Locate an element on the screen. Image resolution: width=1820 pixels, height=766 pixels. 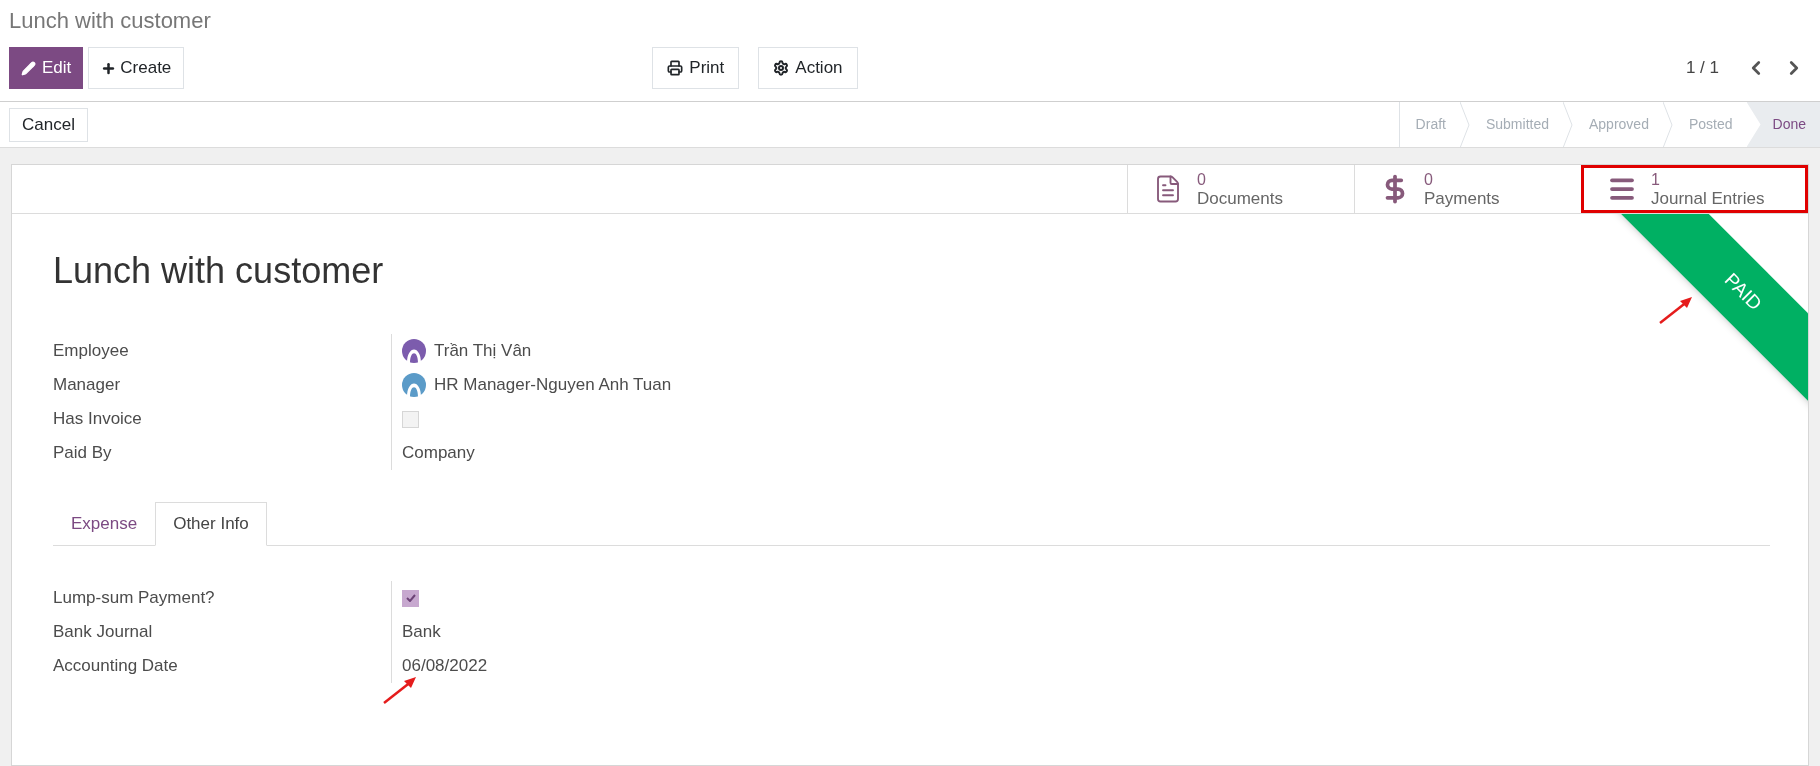
annotation-arrow is located at coordinates (1676, 310).